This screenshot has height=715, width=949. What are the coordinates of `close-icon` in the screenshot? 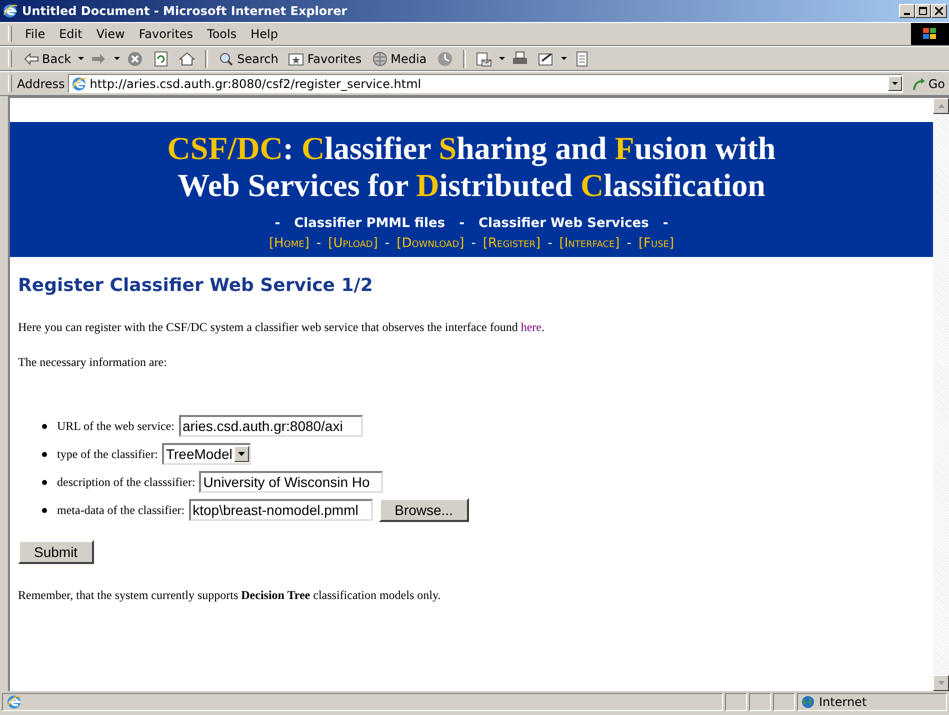 It's located at (939, 11).